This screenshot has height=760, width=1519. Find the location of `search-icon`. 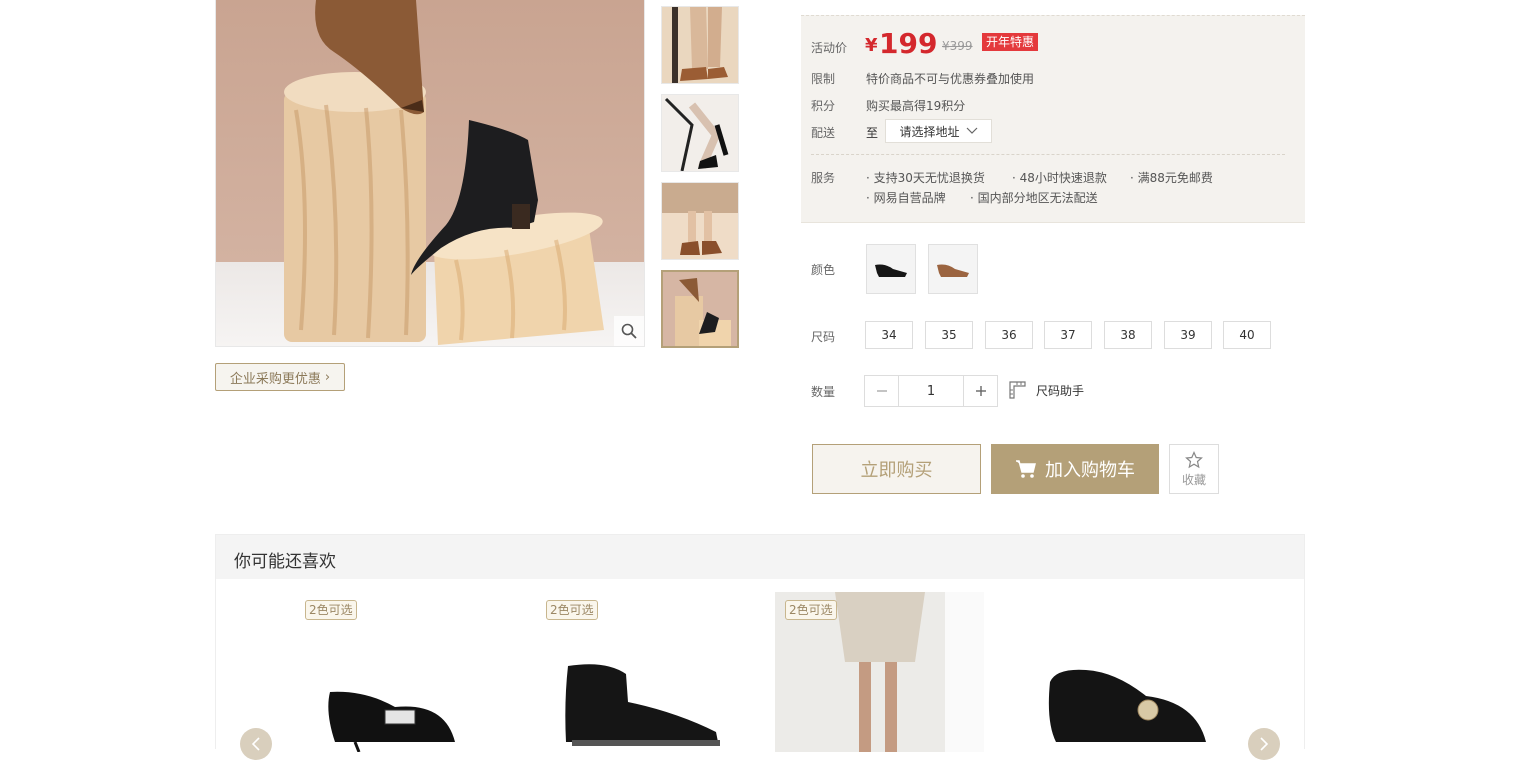

search-icon is located at coordinates (629, 331).